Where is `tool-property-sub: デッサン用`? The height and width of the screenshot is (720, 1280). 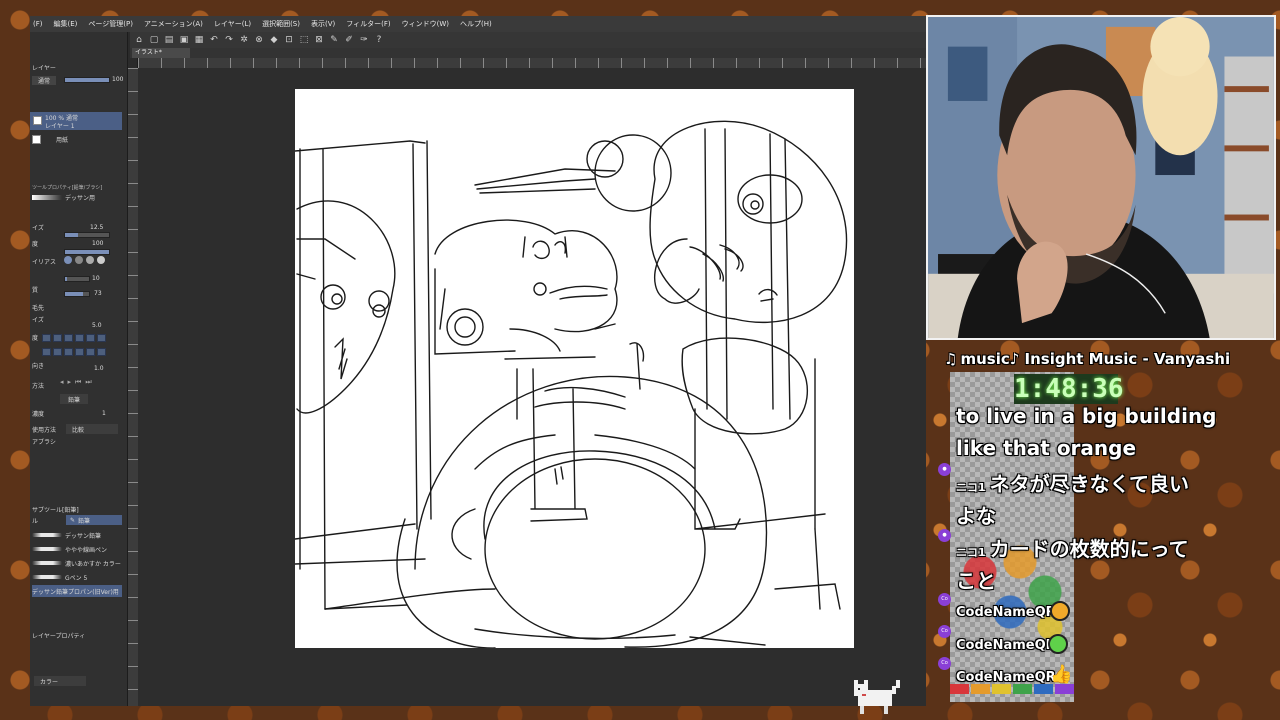 tool-property-sub: デッサン用 is located at coordinates (63, 197).